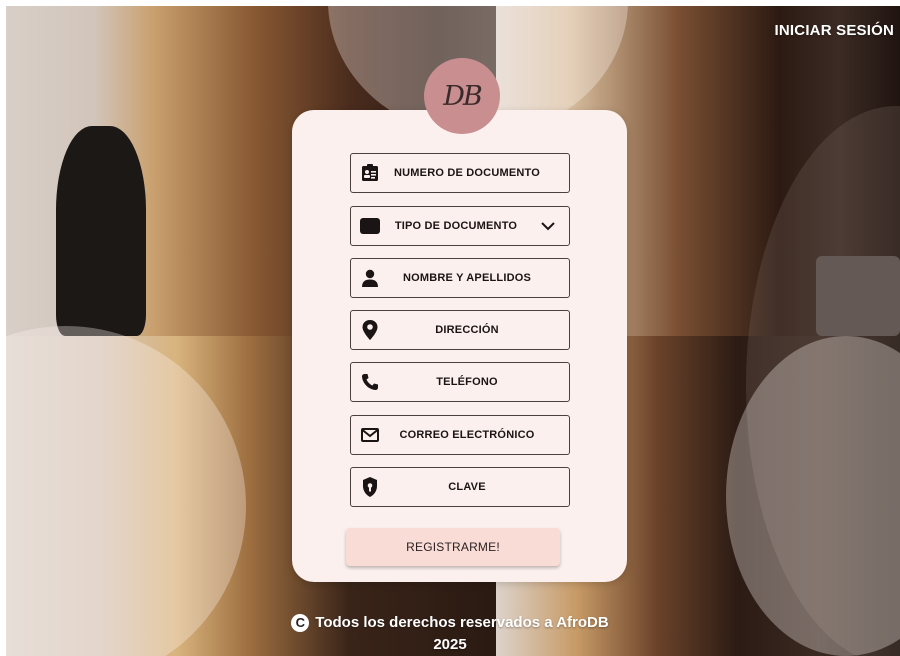 This screenshot has width=900, height=656. Describe the element at coordinates (467, 435) in the screenshot. I see `email-label: CORREO ELECTRÓNICO` at that location.